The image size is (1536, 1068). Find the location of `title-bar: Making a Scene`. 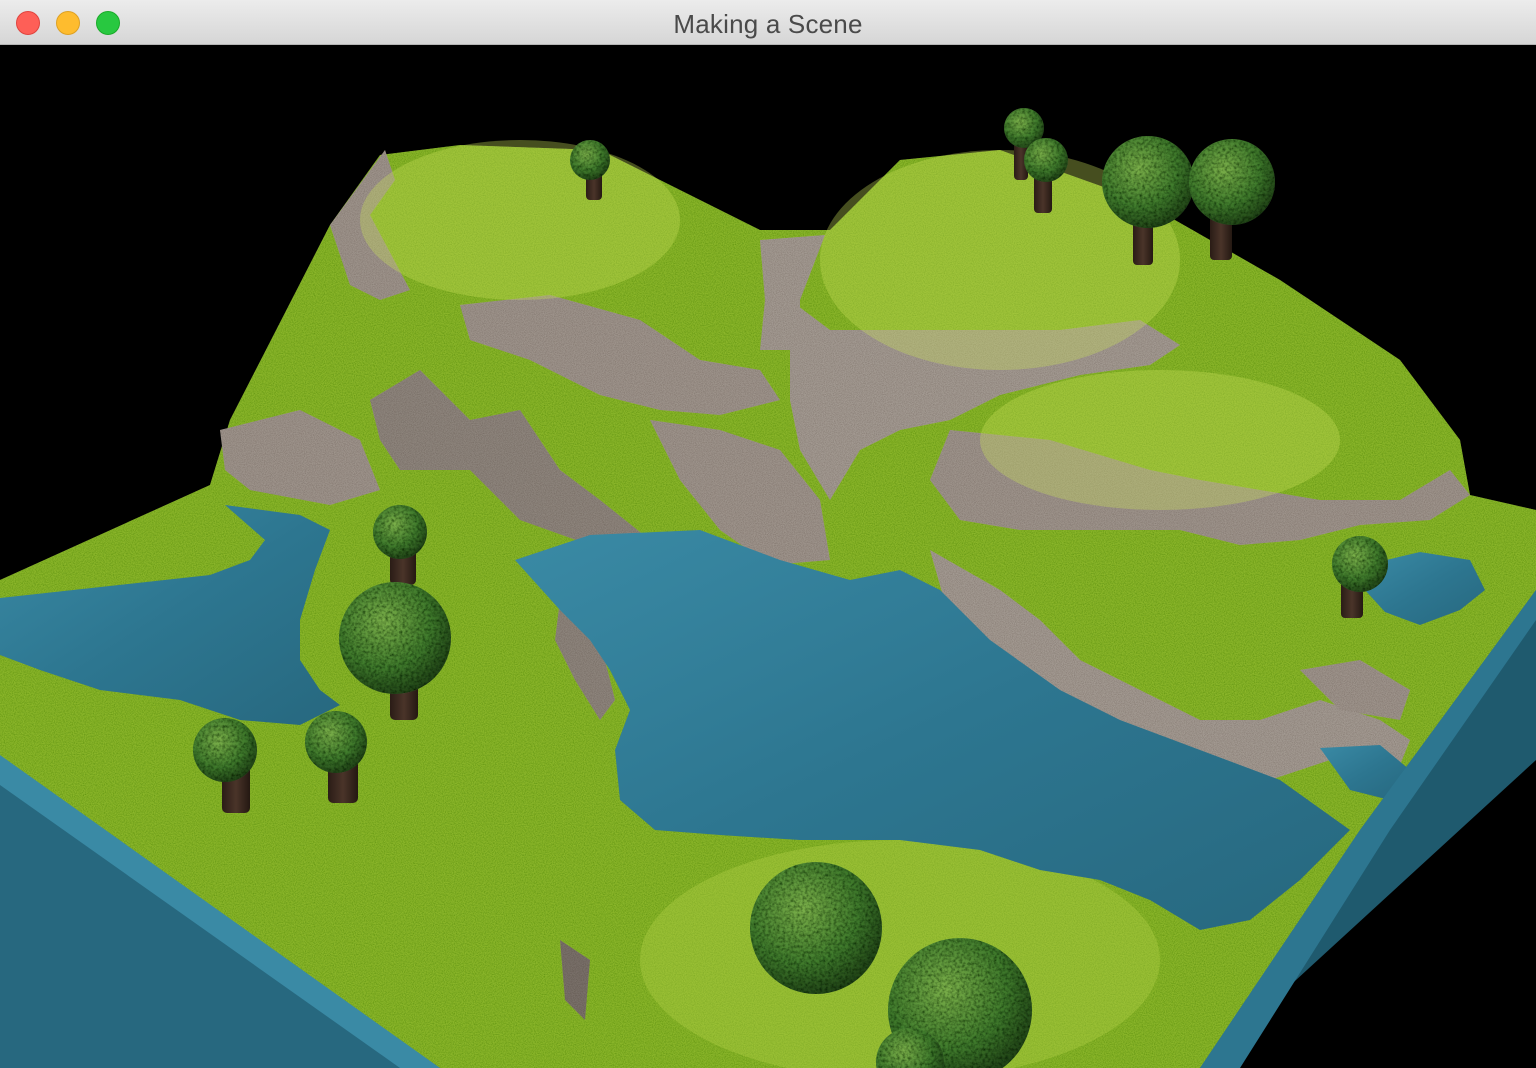

title-bar: Making a Scene is located at coordinates (768, 22).